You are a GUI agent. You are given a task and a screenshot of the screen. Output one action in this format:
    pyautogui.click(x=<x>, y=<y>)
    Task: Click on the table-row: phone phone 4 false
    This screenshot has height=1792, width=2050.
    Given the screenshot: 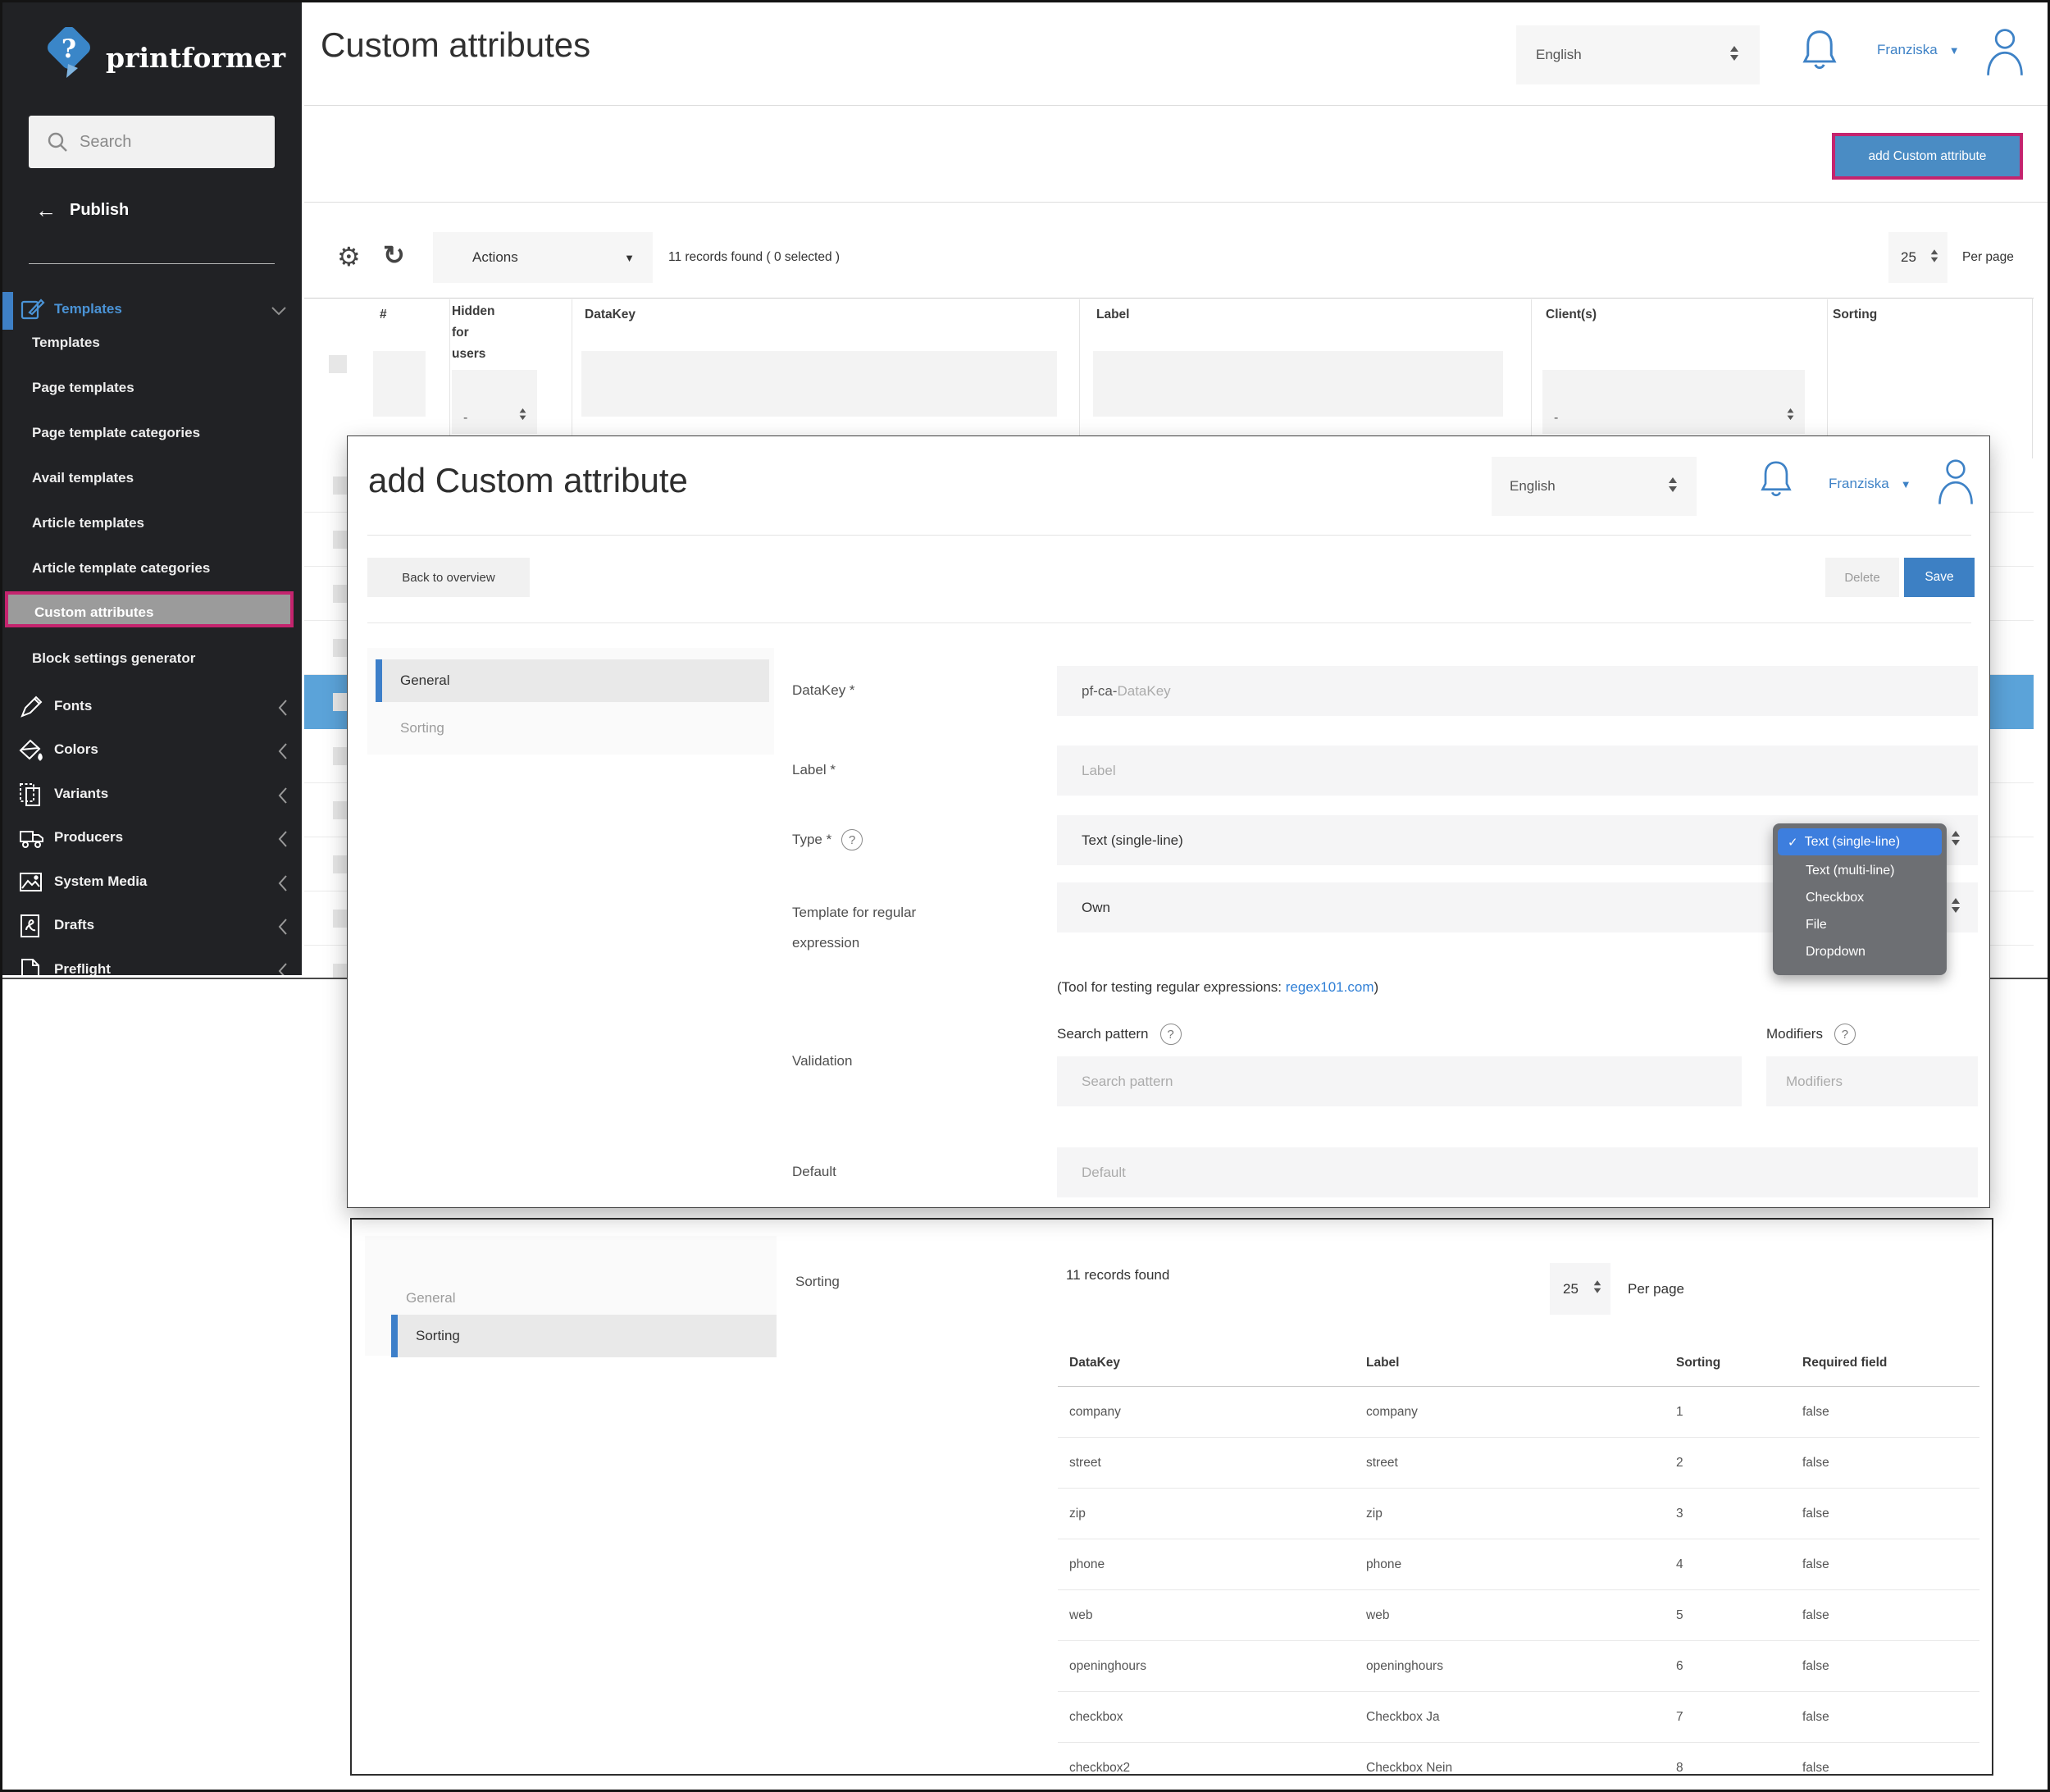 What is the action you would take?
    pyautogui.click(x=1518, y=1564)
    